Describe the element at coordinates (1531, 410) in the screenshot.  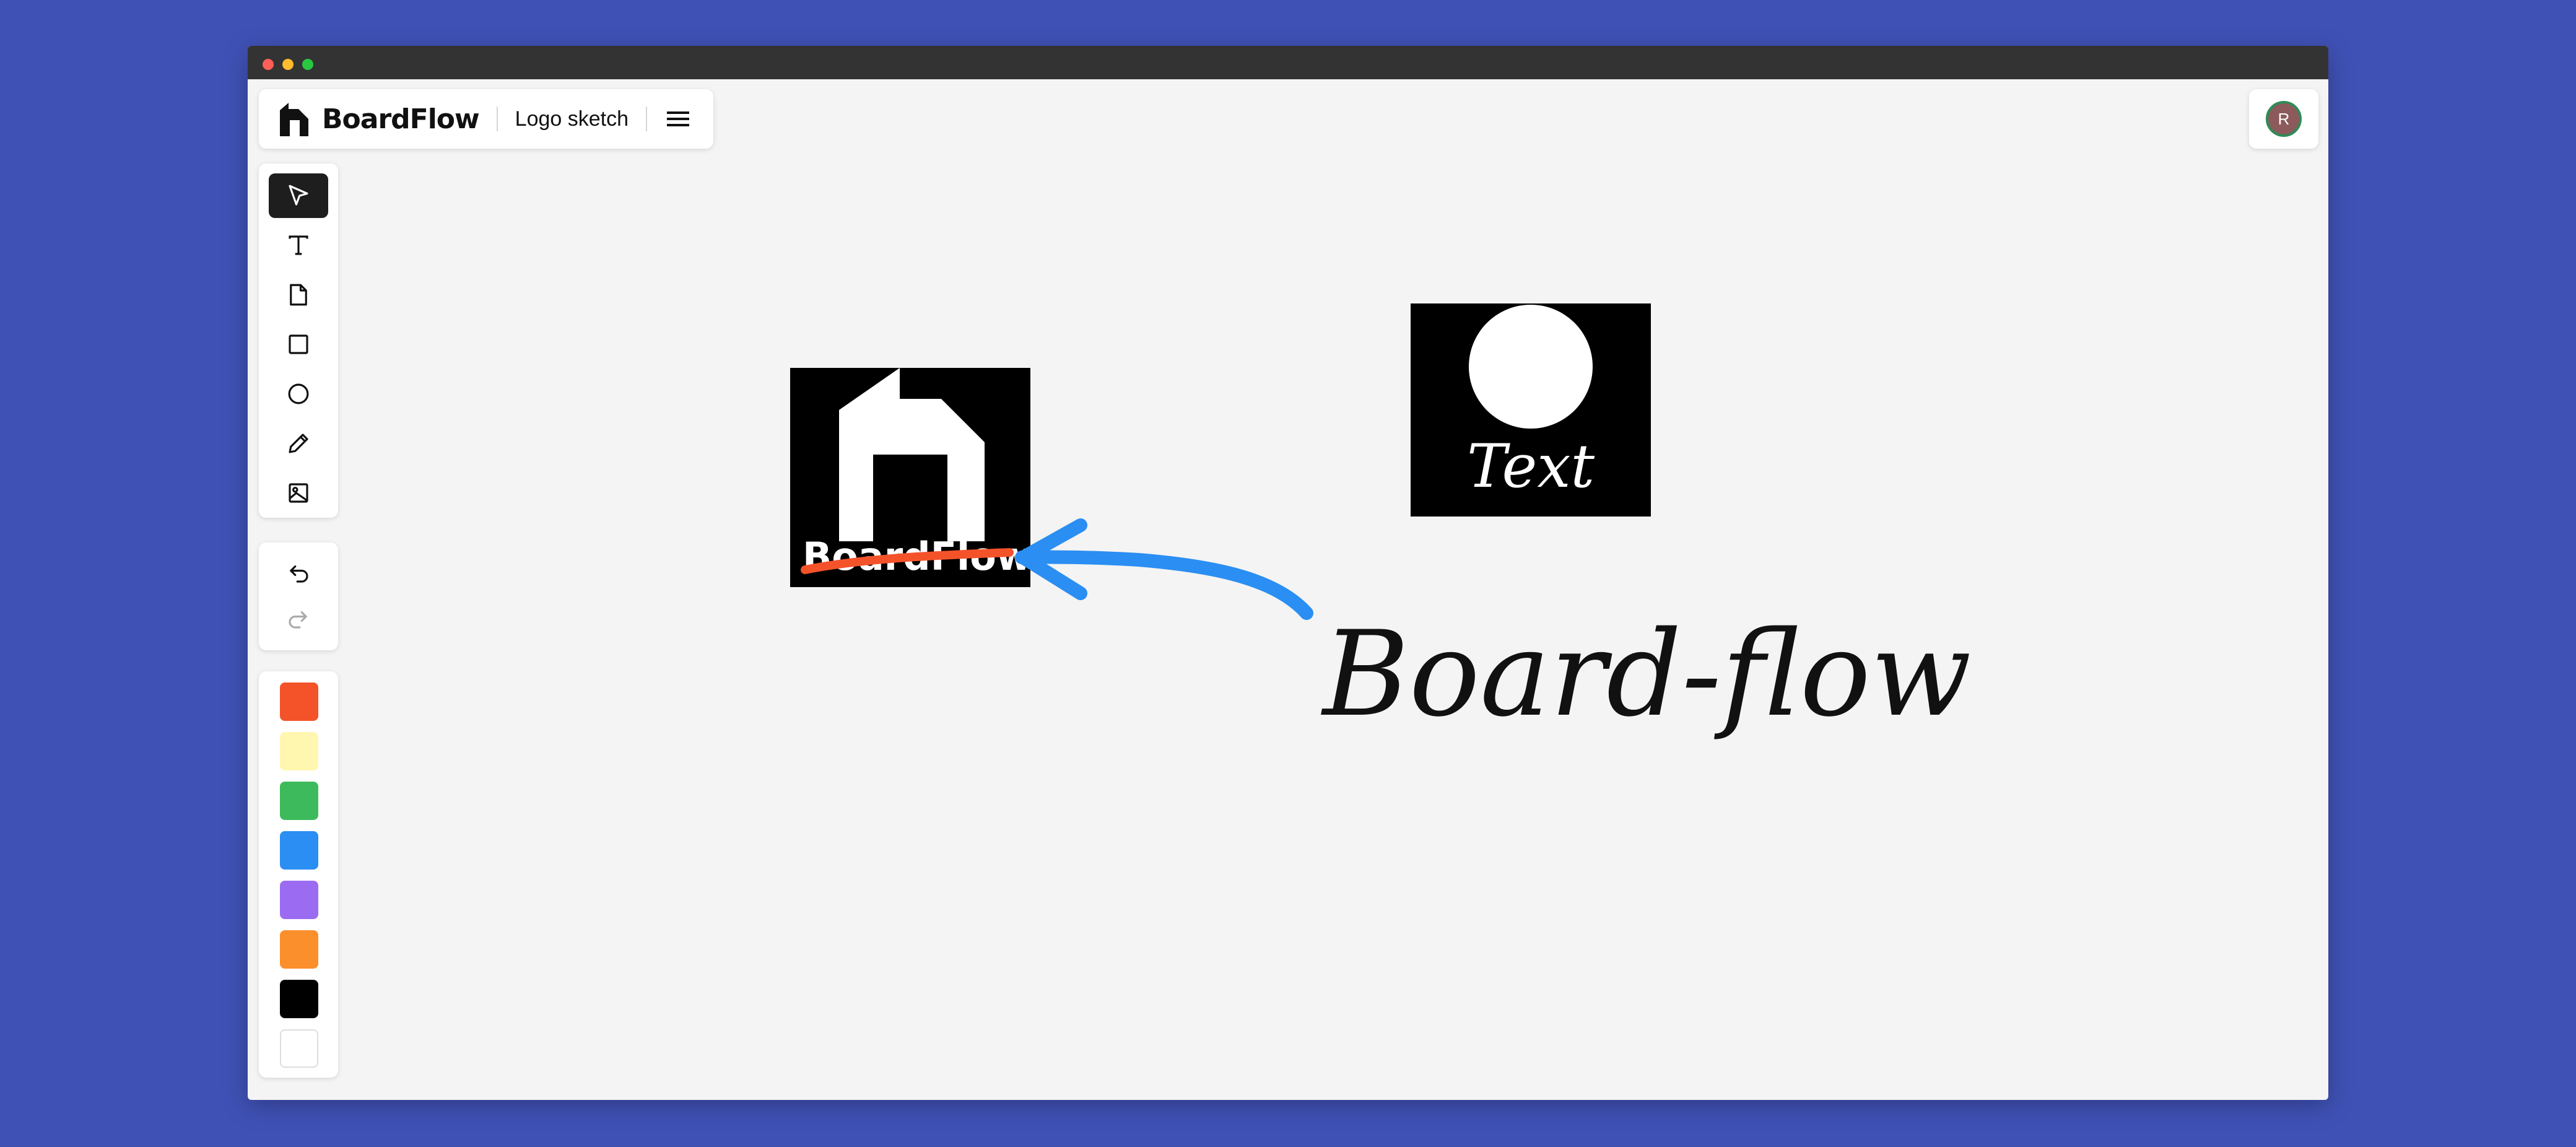
I see `placeholder-card: Text` at that location.